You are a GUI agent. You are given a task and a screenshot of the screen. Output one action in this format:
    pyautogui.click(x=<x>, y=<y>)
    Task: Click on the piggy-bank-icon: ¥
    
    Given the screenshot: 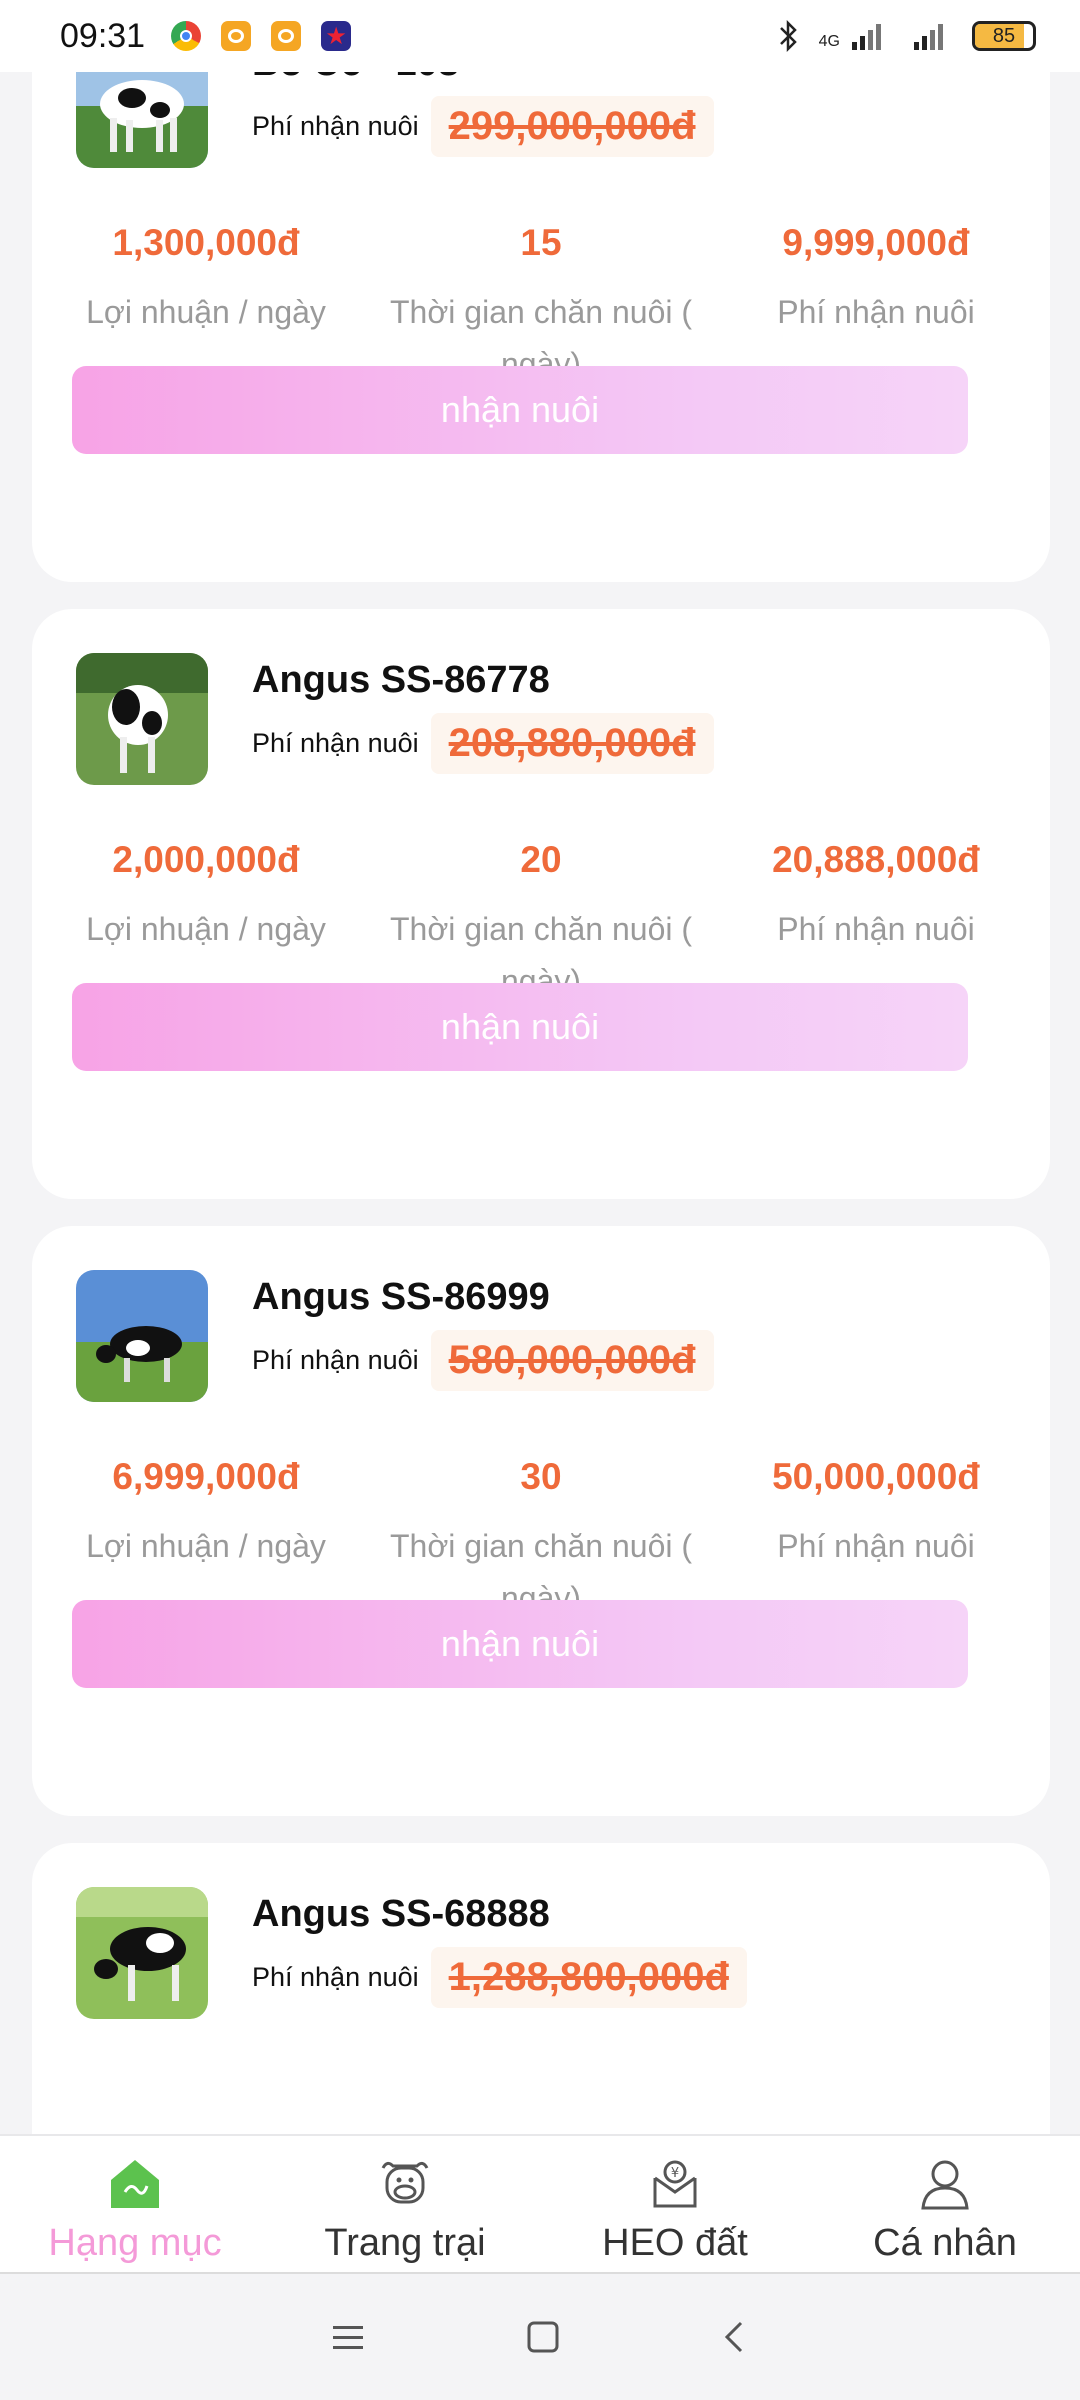 What is the action you would take?
    pyautogui.click(x=675, y=2184)
    